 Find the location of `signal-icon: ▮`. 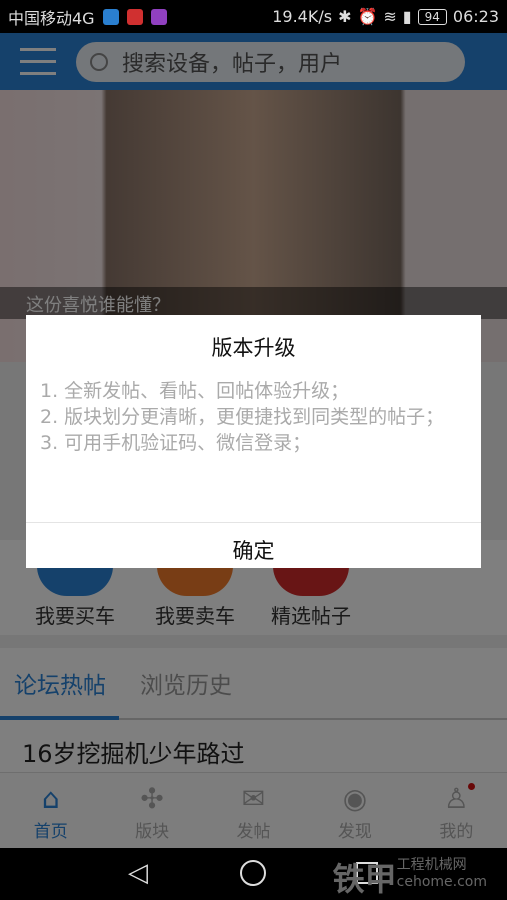

signal-icon: ▮ is located at coordinates (407, 16).